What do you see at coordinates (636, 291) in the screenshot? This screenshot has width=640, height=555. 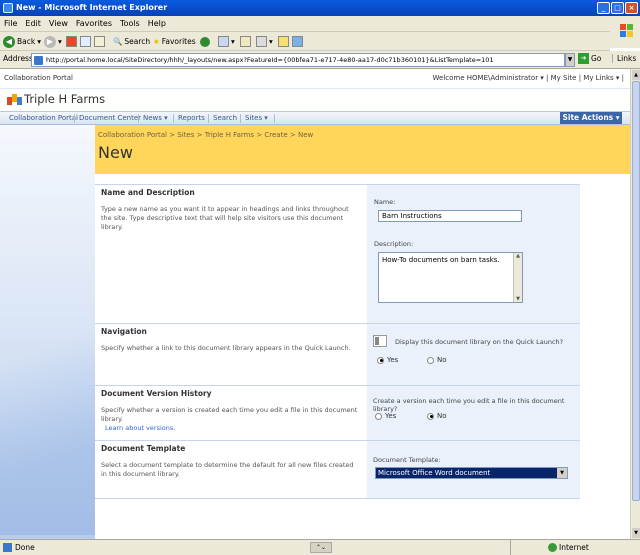 I see `scroll-thumb` at bounding box center [636, 291].